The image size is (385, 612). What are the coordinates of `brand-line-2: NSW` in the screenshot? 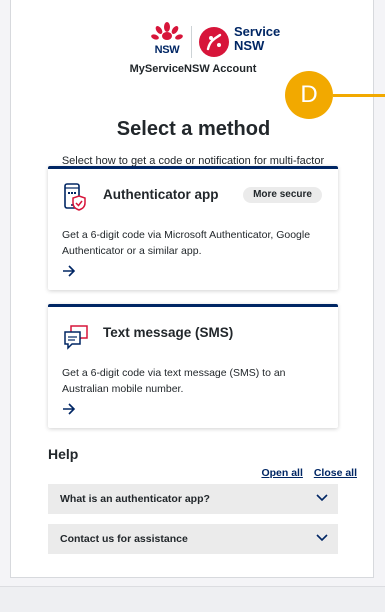 It's located at (249, 45).